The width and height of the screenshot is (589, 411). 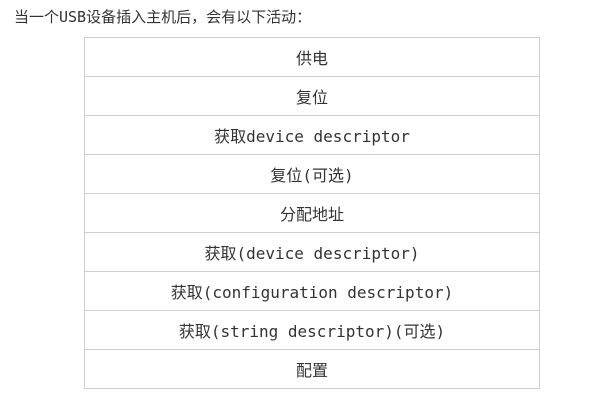 I want to click on step-cell: 复位, so click(x=312, y=96).